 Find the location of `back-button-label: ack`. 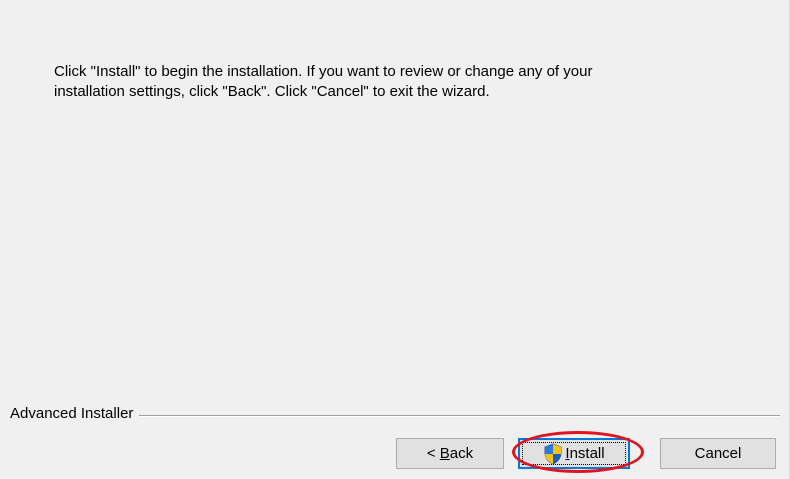

back-button-label: ack is located at coordinates (461, 453).